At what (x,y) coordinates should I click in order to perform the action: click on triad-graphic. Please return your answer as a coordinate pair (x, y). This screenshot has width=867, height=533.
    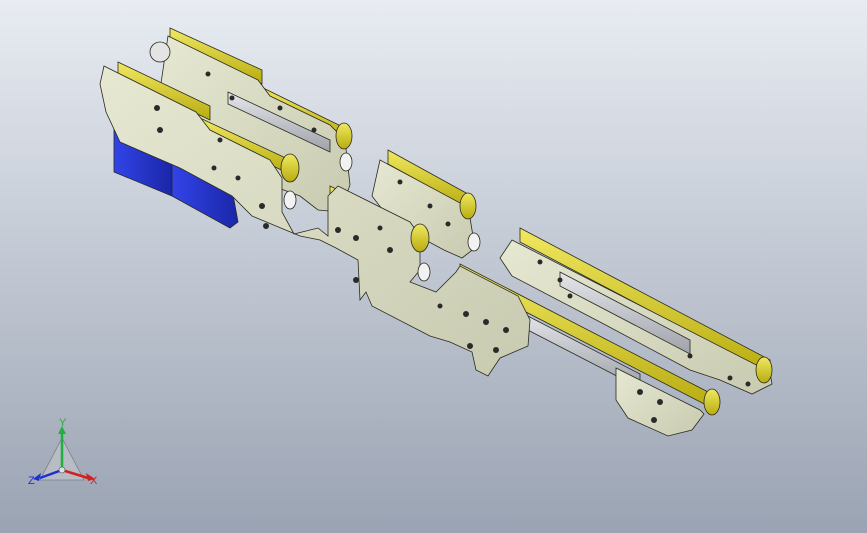
    Looking at the image, I should click on (64, 453).